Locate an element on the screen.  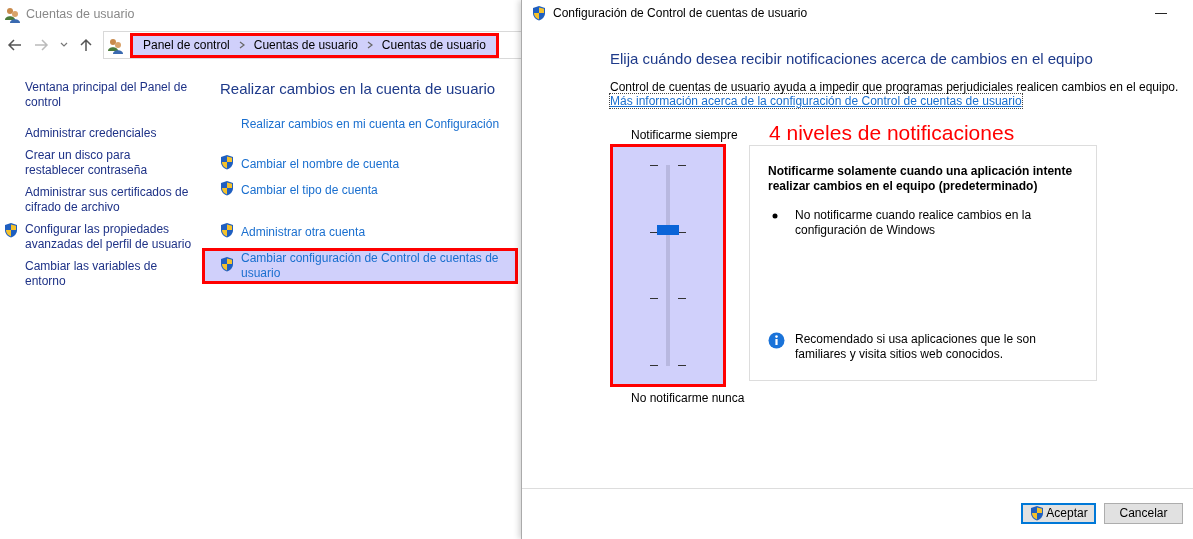
slider-label: Notificarme siempre is located at coordinates (684, 135).